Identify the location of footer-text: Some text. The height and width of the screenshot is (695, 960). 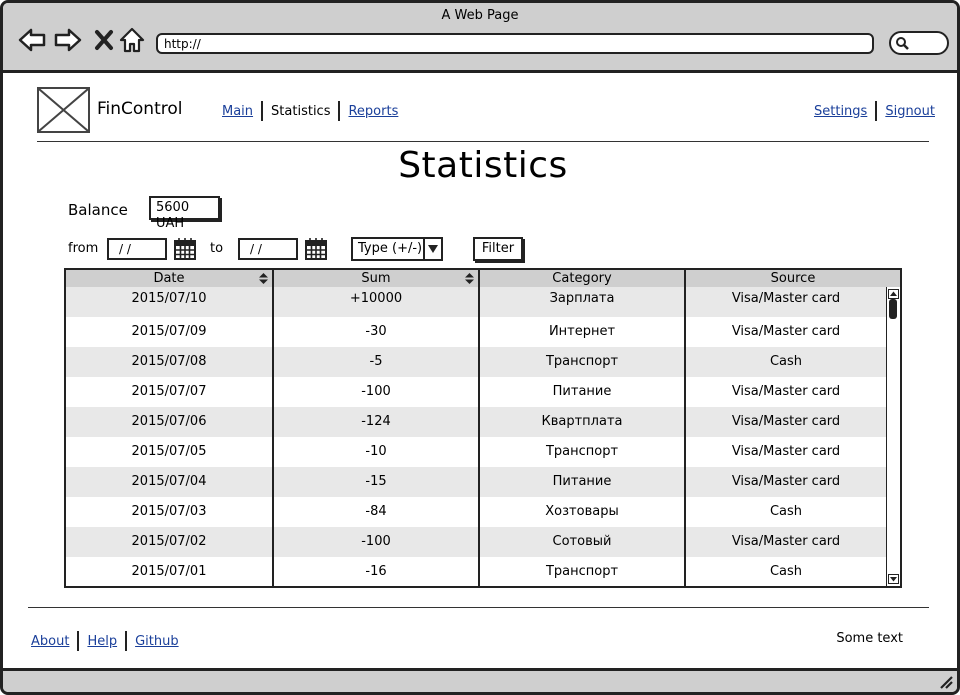
(869, 638).